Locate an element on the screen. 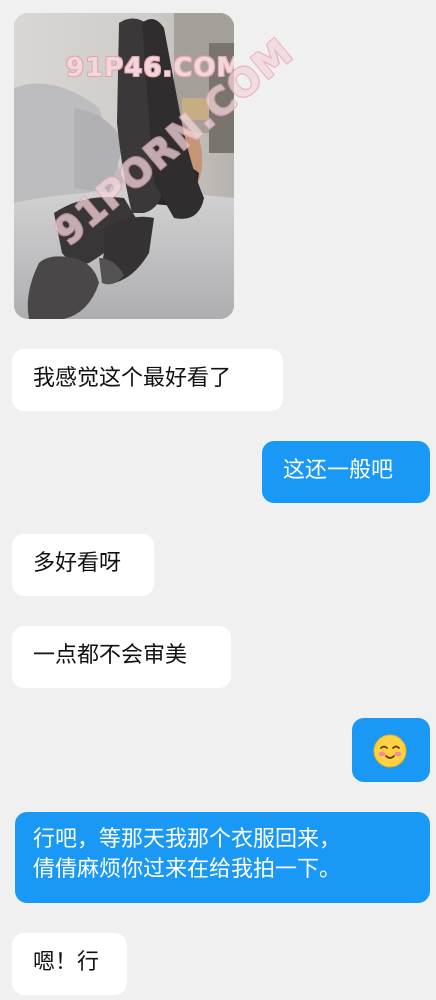 This screenshot has width=436, height=1000. message-text-line: 倩倩麻烦你过来在给我拍一下。 is located at coordinates (187, 869).